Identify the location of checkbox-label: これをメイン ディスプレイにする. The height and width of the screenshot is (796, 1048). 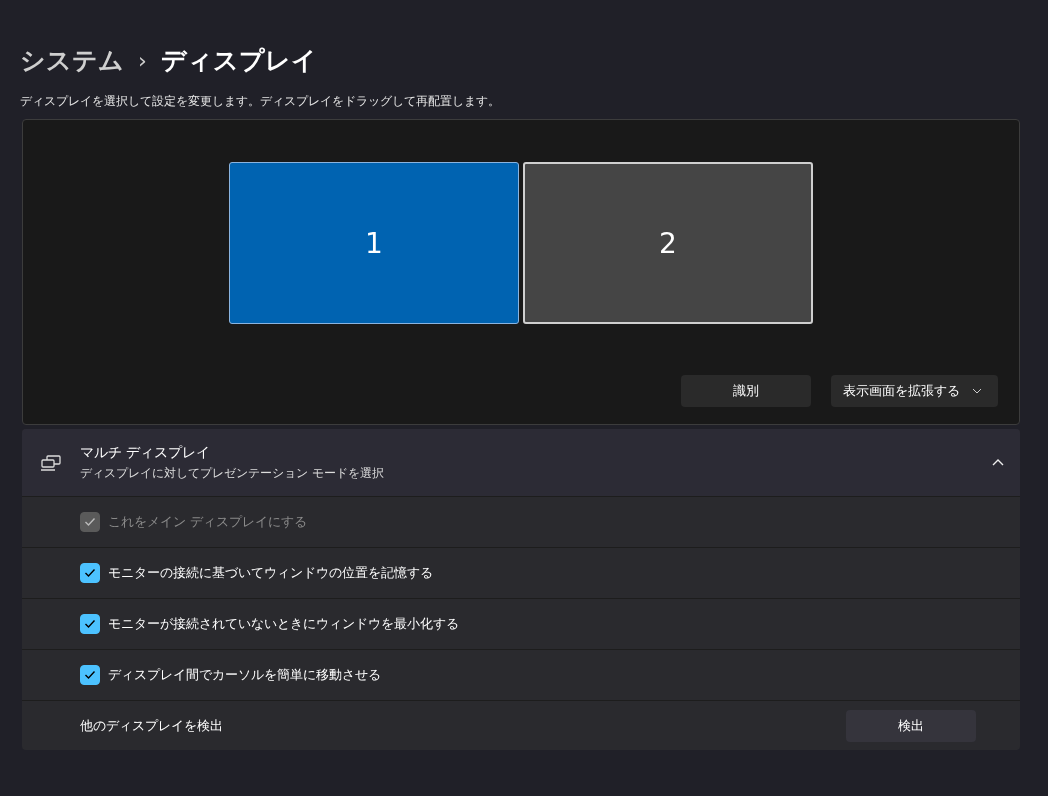
(208, 522).